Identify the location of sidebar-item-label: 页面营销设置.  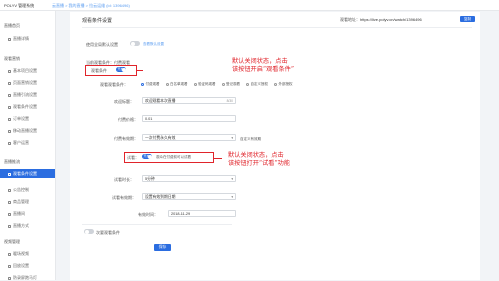
(25, 82).